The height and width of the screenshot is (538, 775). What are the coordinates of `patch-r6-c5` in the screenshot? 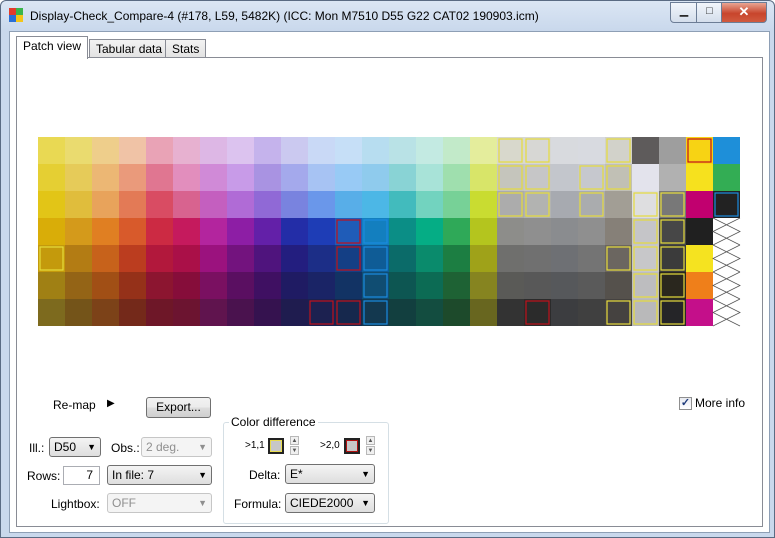 It's located at (186, 312).